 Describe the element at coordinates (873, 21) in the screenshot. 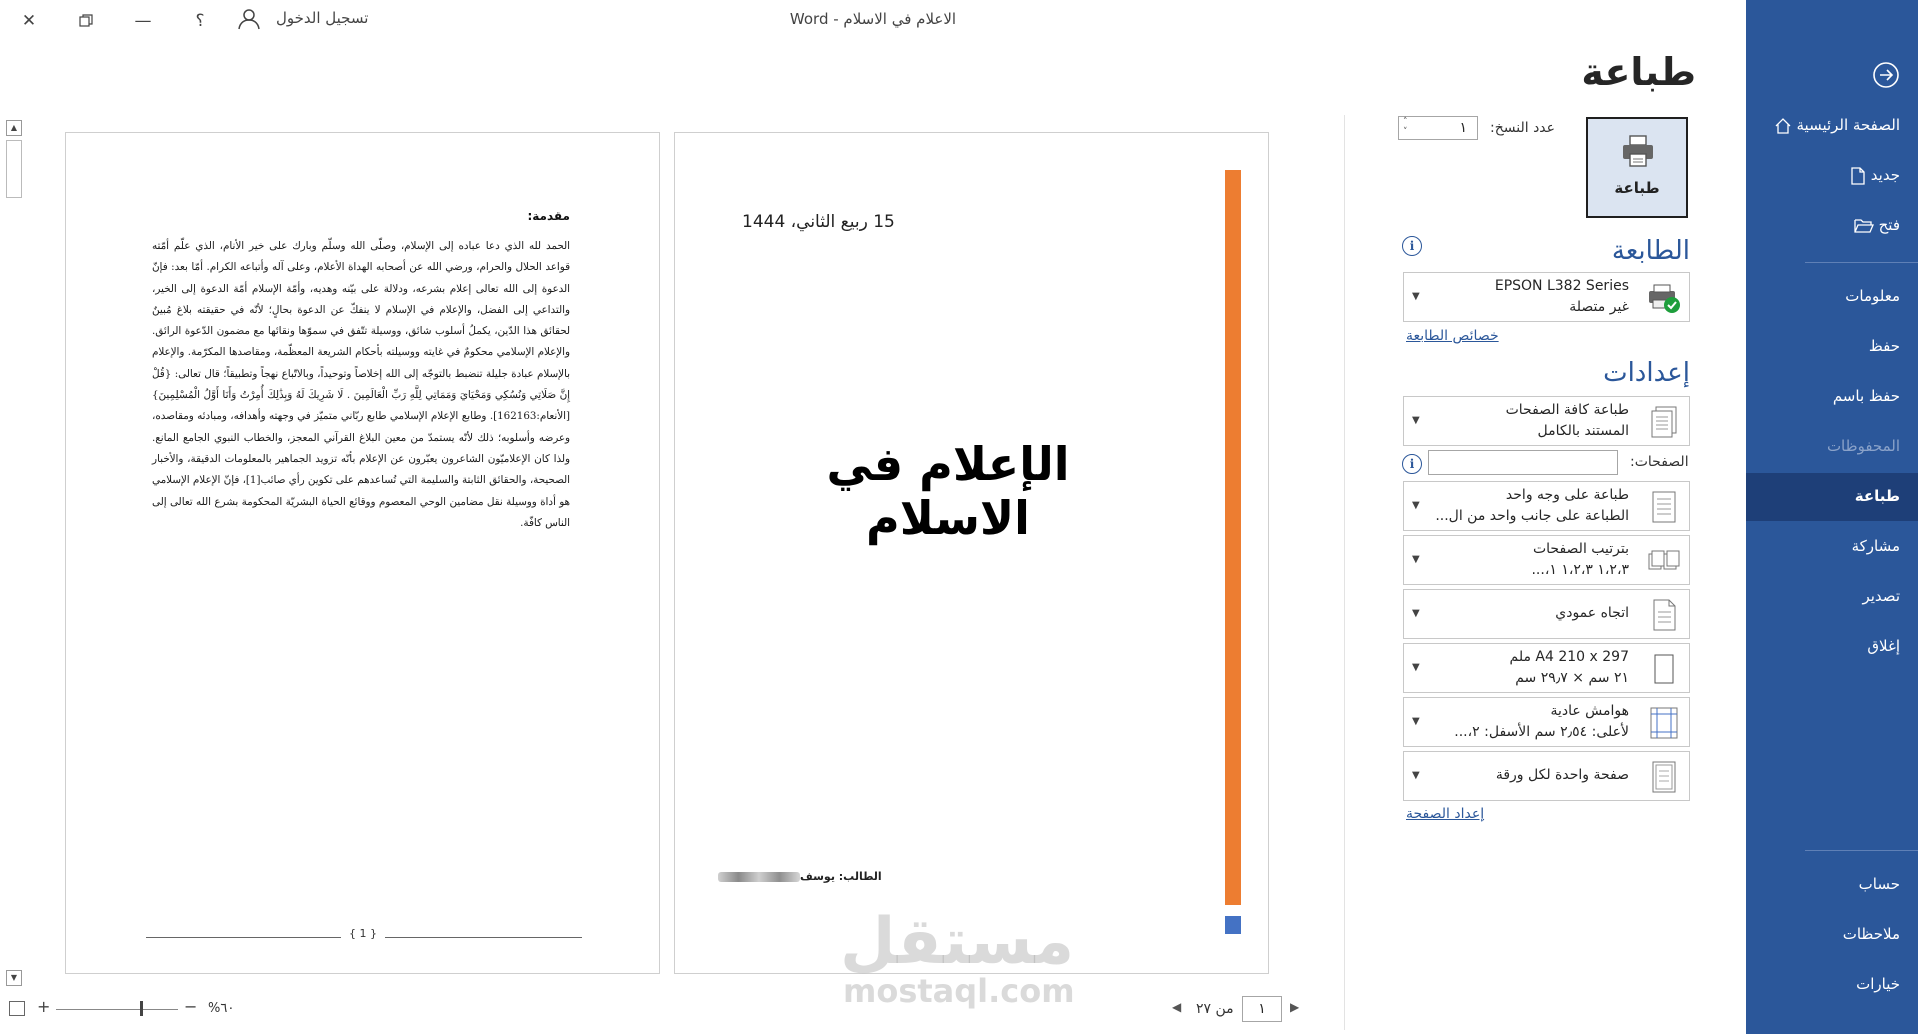

I see `title-bar: الاعلام في الاسلام - Word` at that location.